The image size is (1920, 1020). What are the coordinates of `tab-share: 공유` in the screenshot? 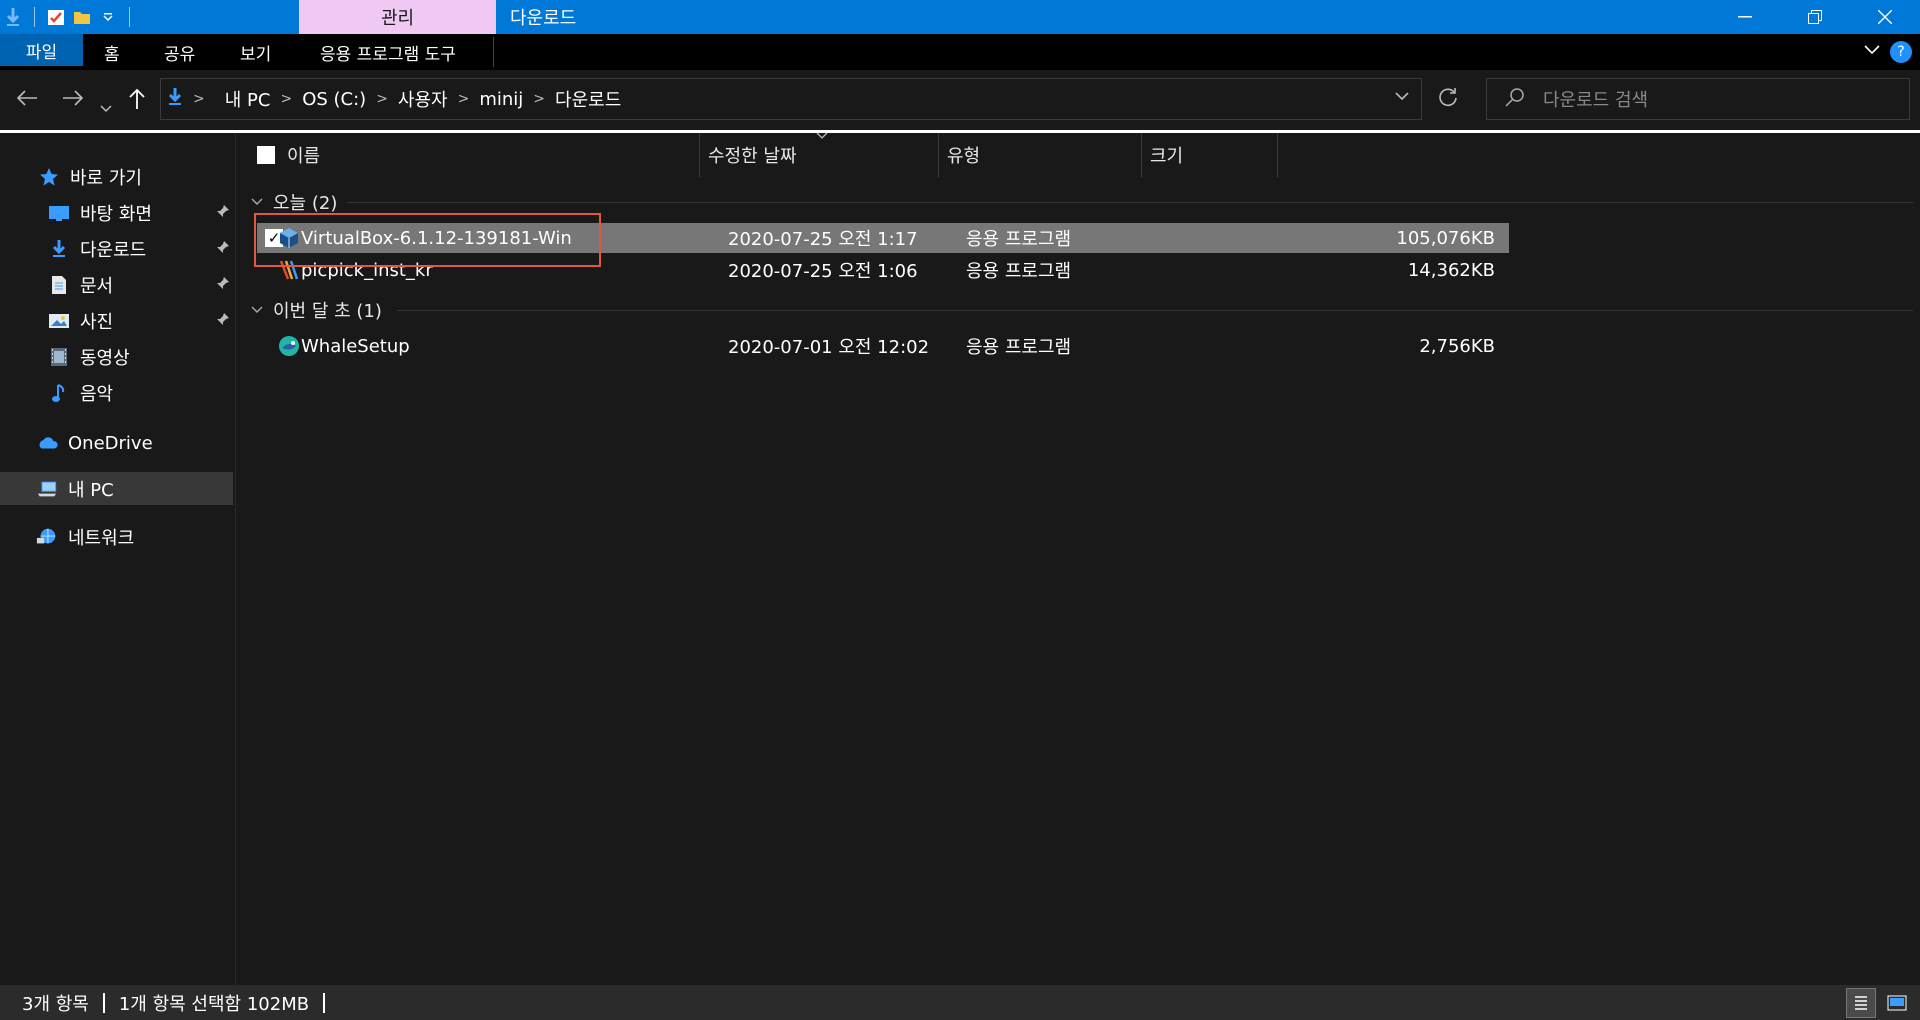 It's located at (179, 52).